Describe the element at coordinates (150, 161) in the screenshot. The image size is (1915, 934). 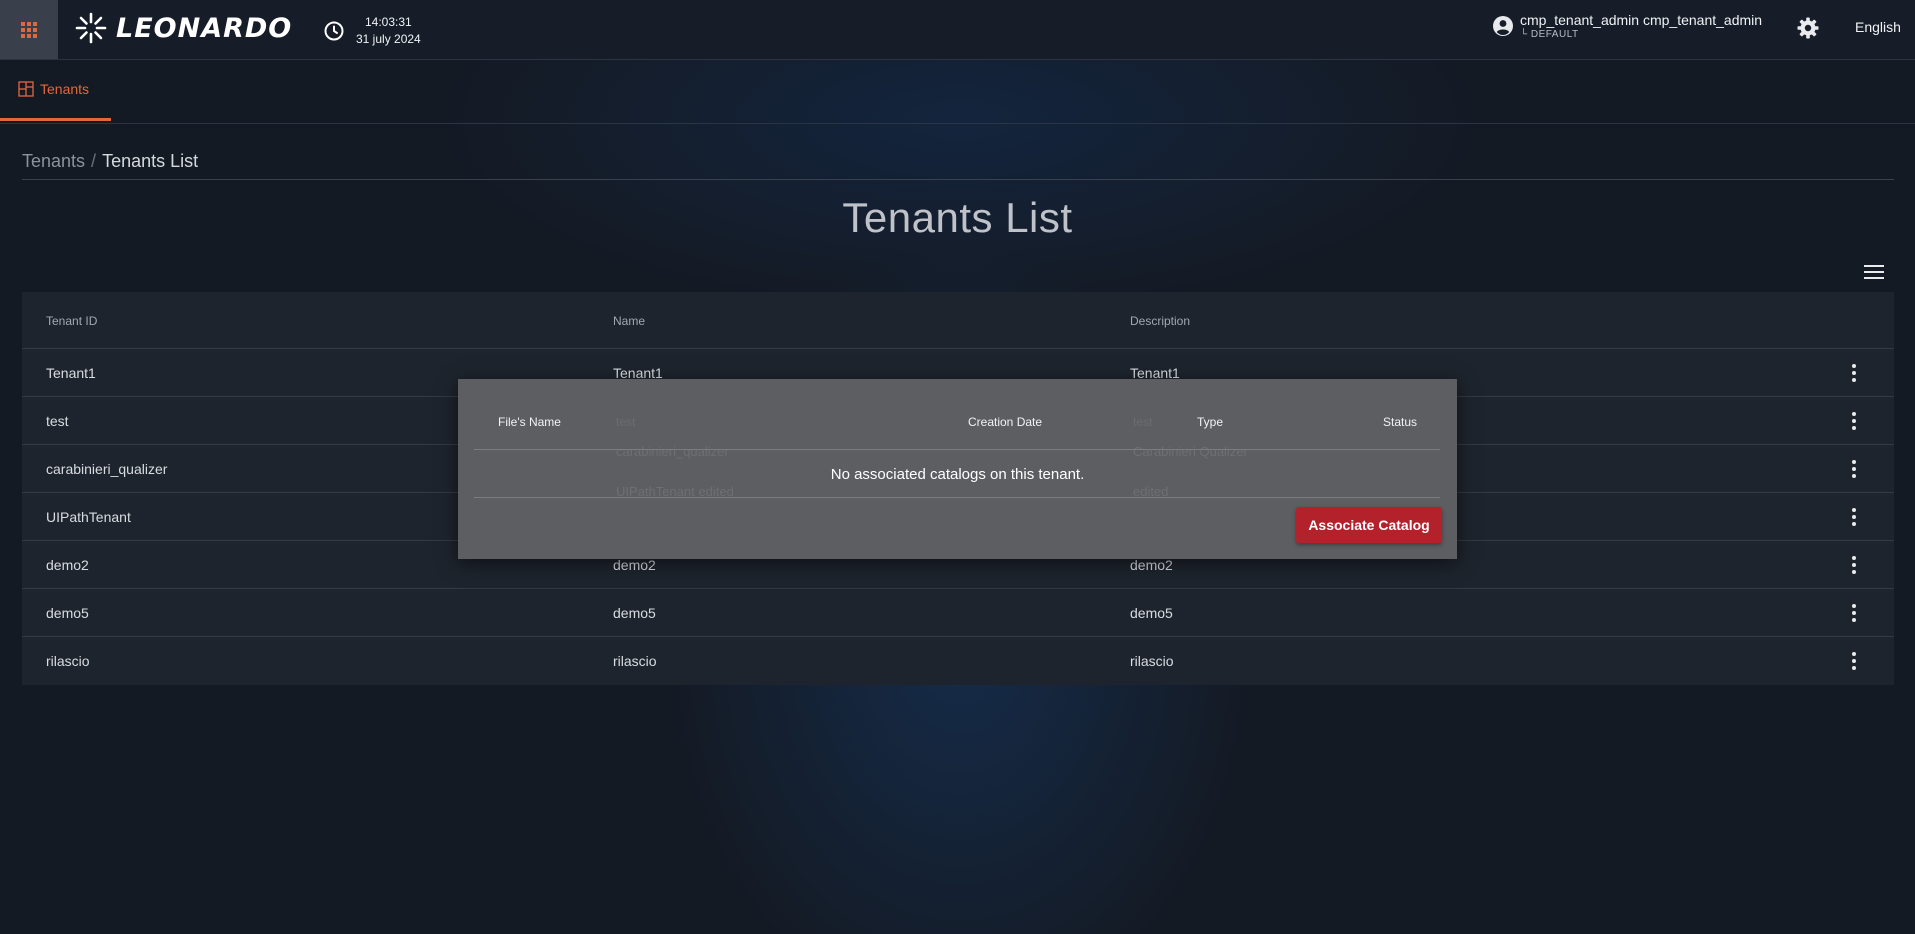
I see `breadcrumb-current: Tenants List` at that location.